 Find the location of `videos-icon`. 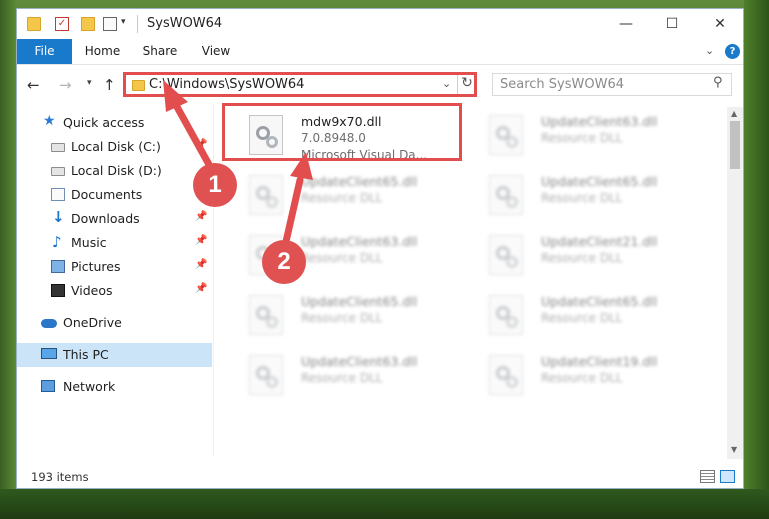

videos-icon is located at coordinates (58, 290).